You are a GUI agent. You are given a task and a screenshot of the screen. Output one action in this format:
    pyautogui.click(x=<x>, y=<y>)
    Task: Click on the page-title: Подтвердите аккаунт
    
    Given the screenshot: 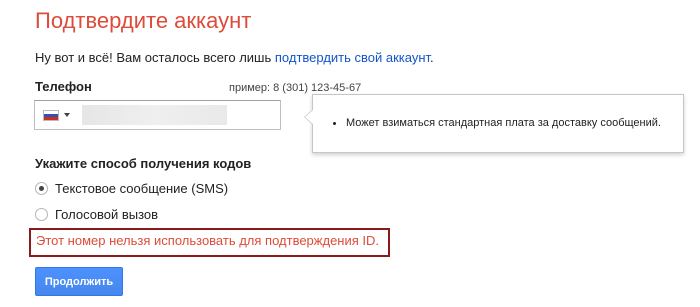 What is the action you would take?
    pyautogui.click(x=143, y=20)
    